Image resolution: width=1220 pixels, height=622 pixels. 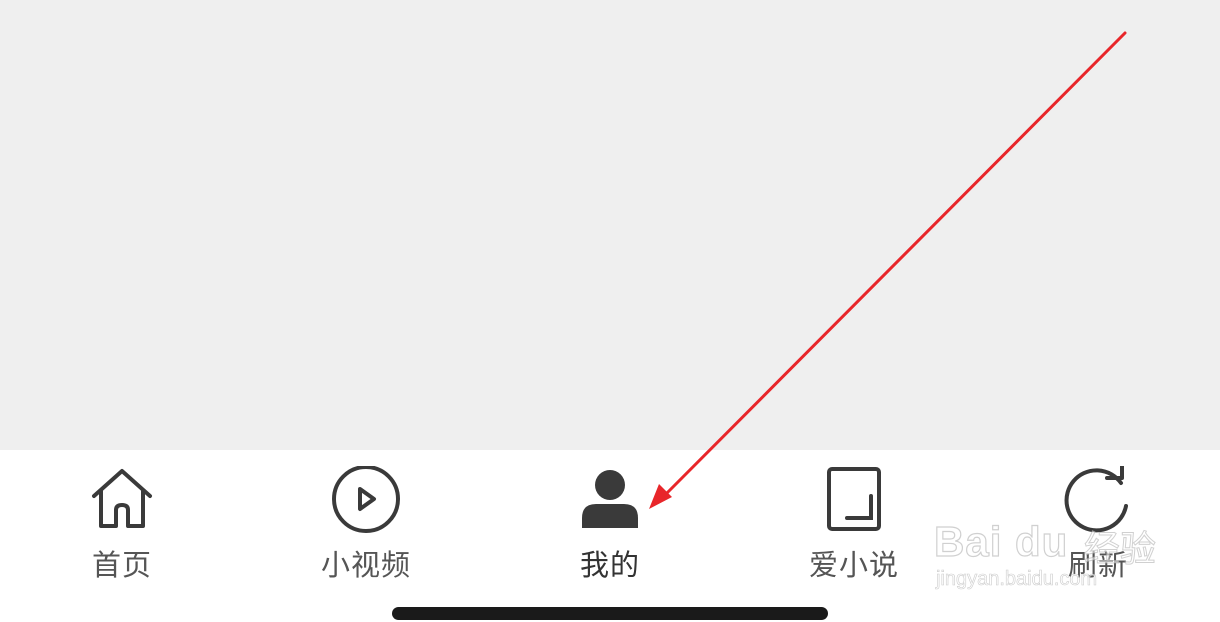 What do you see at coordinates (609, 565) in the screenshot?
I see `tab-mine-label: 我的` at bounding box center [609, 565].